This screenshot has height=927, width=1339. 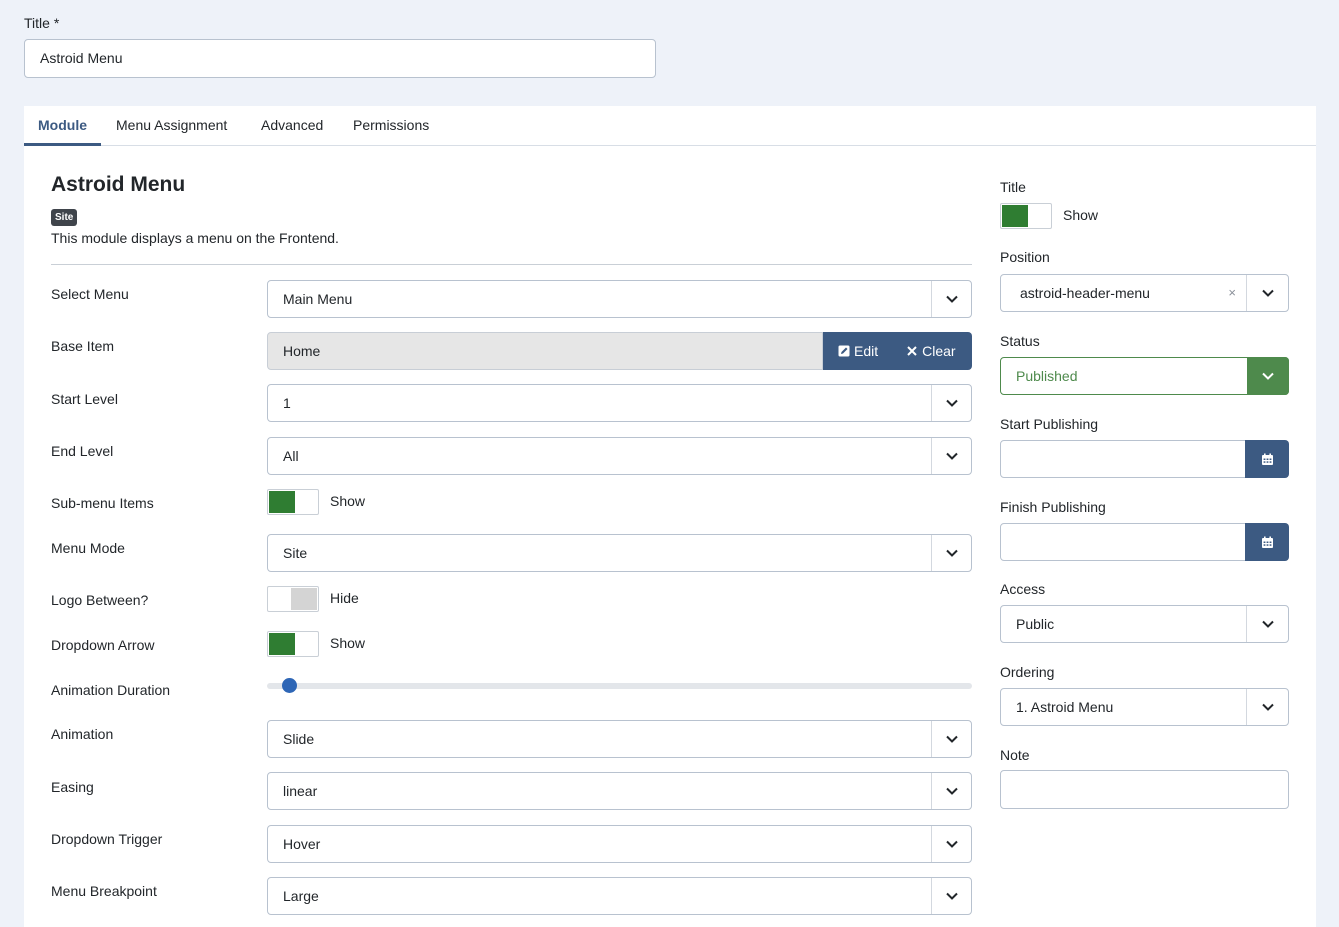 What do you see at coordinates (1020, 341) in the screenshot?
I see `status-label: Status` at bounding box center [1020, 341].